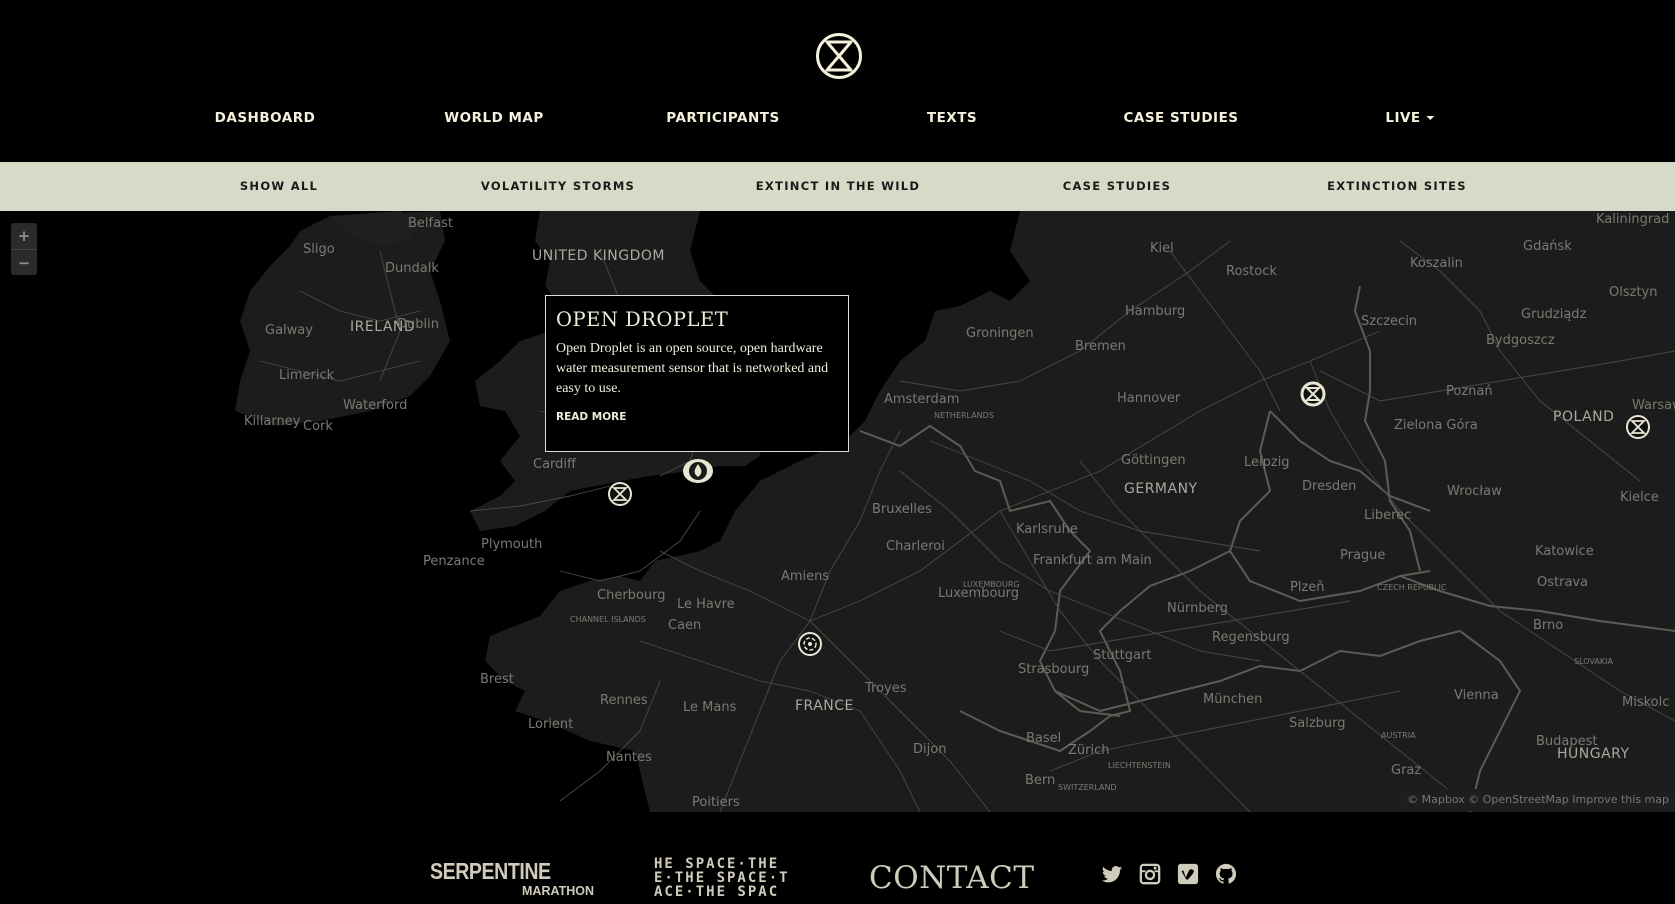 The width and height of the screenshot is (1675, 904). I want to click on label-city: Frankfurt am Main, so click(1092, 560).